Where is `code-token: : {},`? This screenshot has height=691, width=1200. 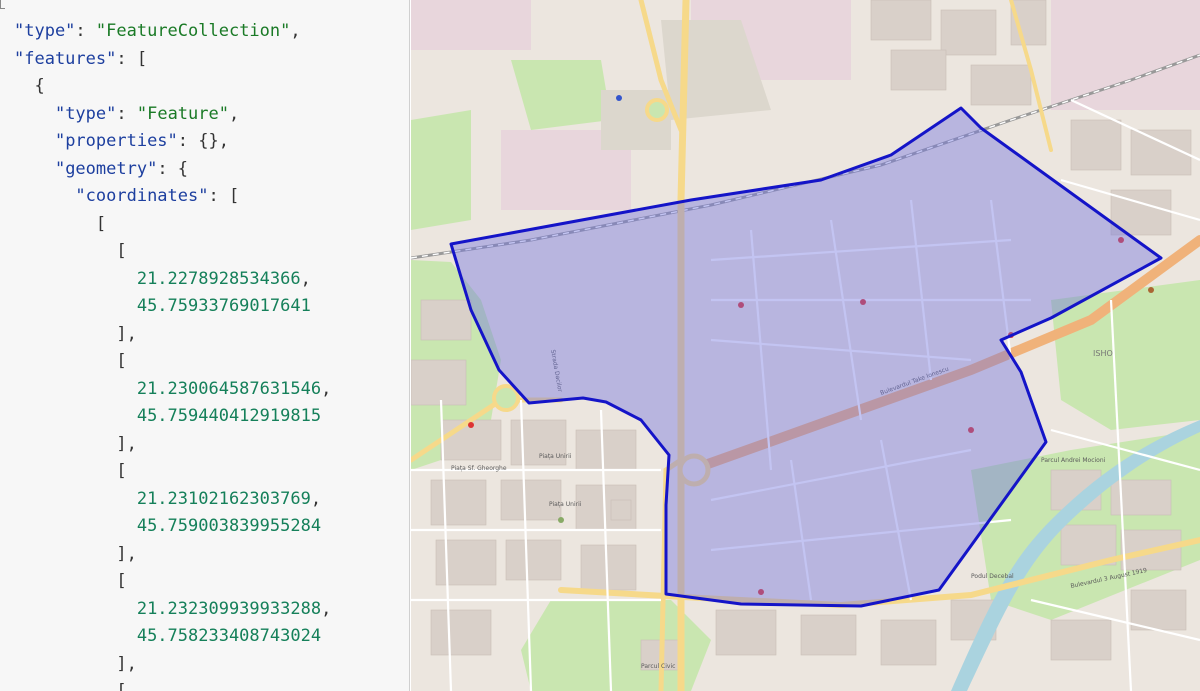 code-token: : {}, is located at coordinates (203, 141).